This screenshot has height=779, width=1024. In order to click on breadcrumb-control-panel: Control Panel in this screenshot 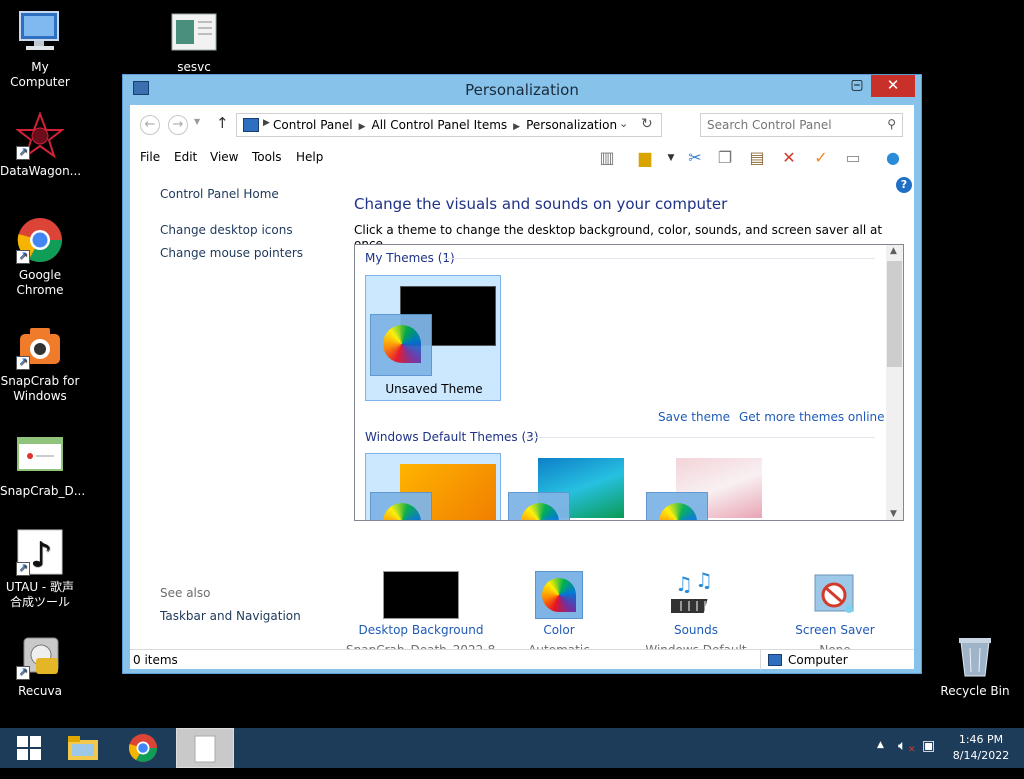, I will do `click(313, 125)`.